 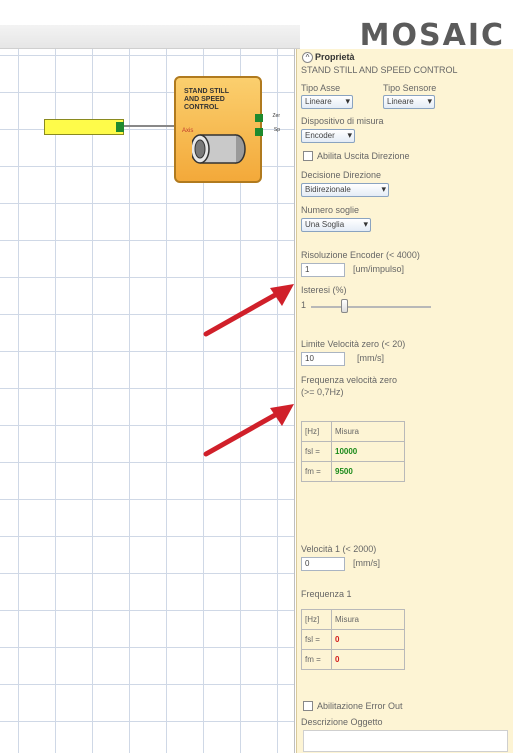 What do you see at coordinates (363, 156) in the screenshot?
I see `abilita-uscita-label: Abilita Uscita Direzione` at bounding box center [363, 156].